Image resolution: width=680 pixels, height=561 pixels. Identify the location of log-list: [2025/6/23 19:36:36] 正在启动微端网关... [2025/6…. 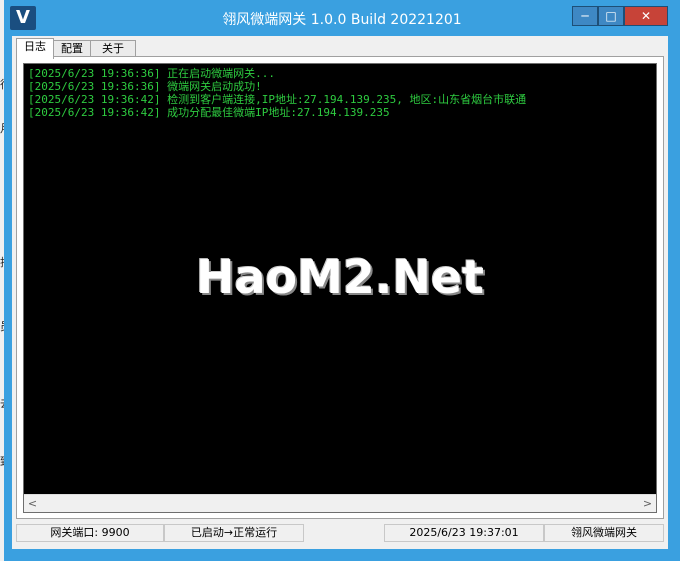
(340, 93).